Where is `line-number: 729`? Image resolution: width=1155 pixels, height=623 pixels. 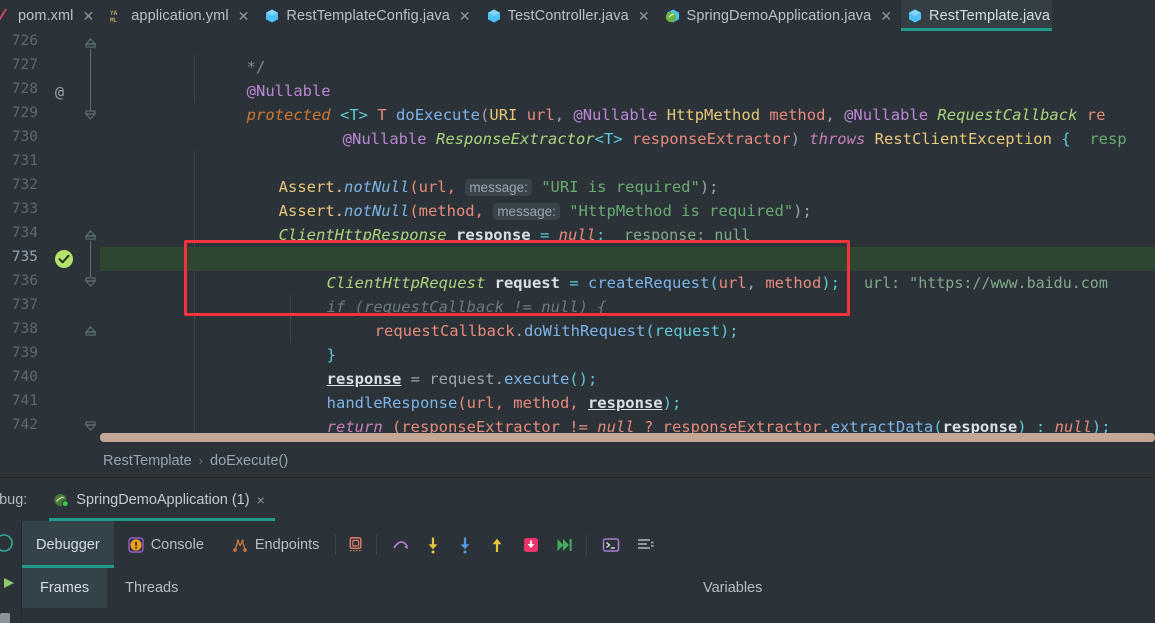 line-number: 729 is located at coordinates (24, 113).